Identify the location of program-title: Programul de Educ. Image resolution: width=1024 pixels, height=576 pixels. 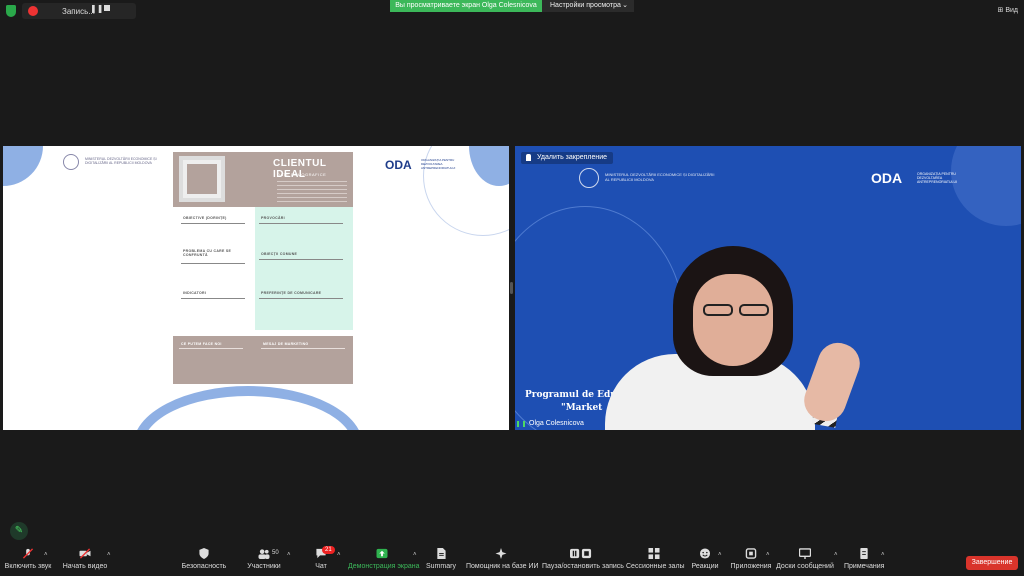
(574, 395).